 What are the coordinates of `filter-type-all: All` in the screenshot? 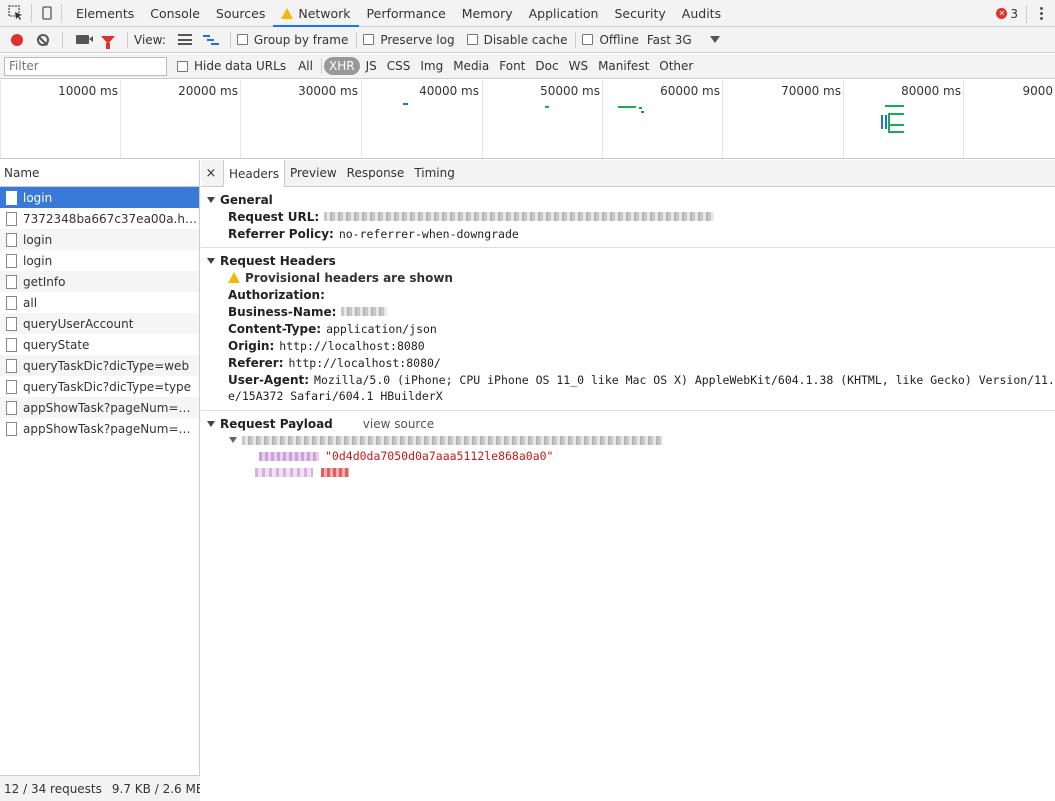 It's located at (305, 66).